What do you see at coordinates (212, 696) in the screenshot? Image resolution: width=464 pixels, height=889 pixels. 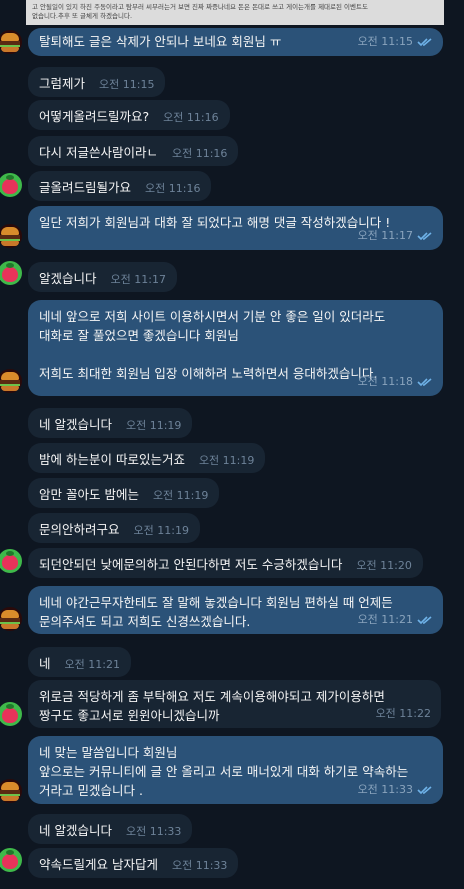 I see `message-text: 위로금 적당하게 좀 부탁해요 저도 계속이용해야되고 제가이용하면` at bounding box center [212, 696].